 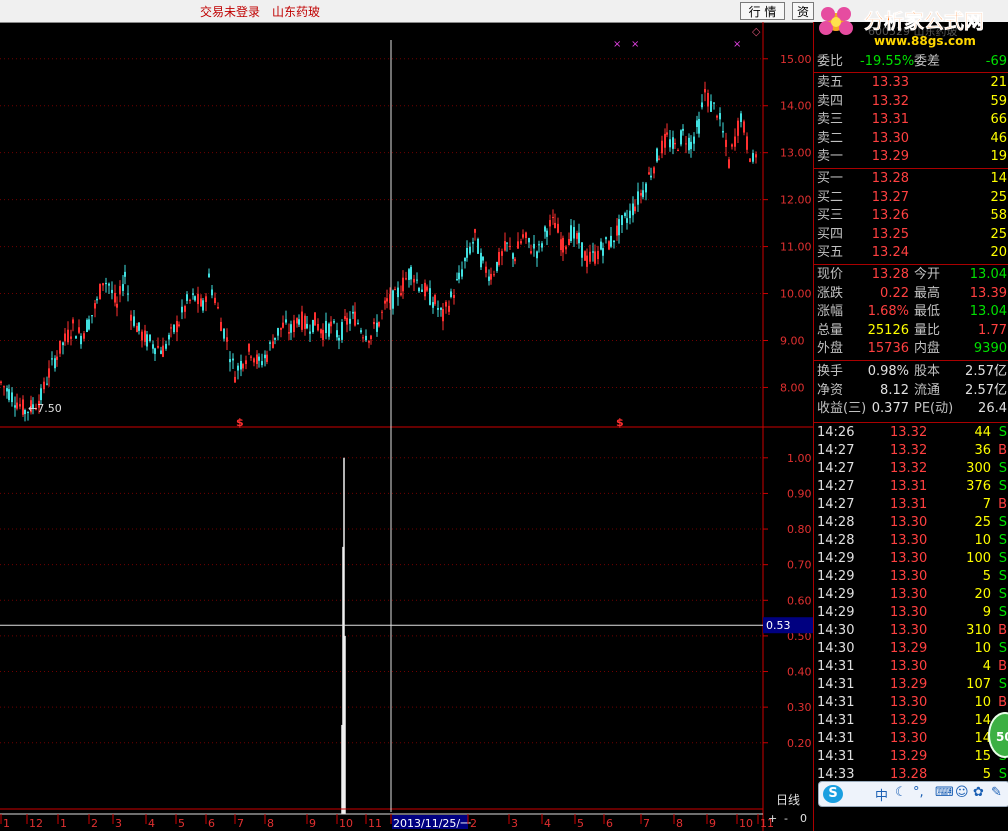 I want to click on x-tick: 7, so click(x=240, y=823).